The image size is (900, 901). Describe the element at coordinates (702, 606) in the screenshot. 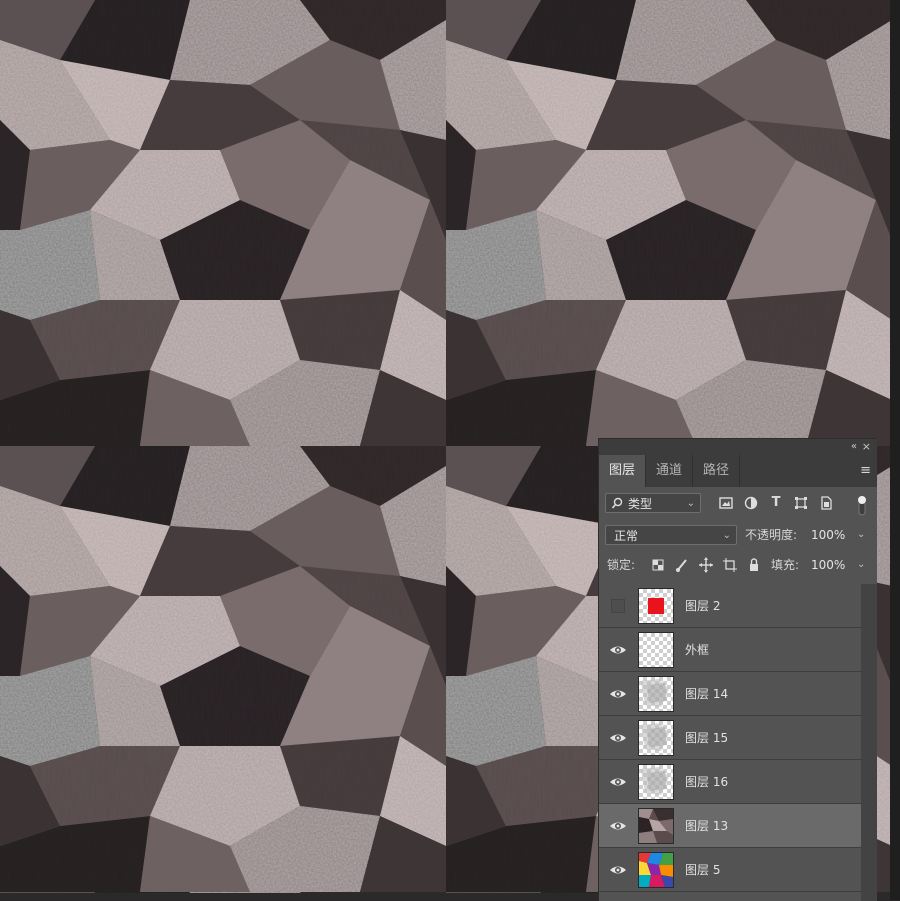

I see `layer-name: 图层 2` at that location.